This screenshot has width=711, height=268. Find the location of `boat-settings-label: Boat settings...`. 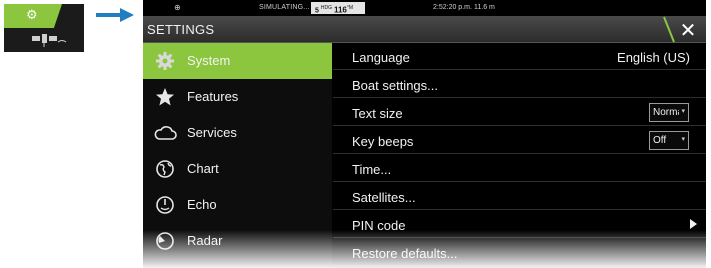

boat-settings-label: Boat settings... is located at coordinates (395, 85).